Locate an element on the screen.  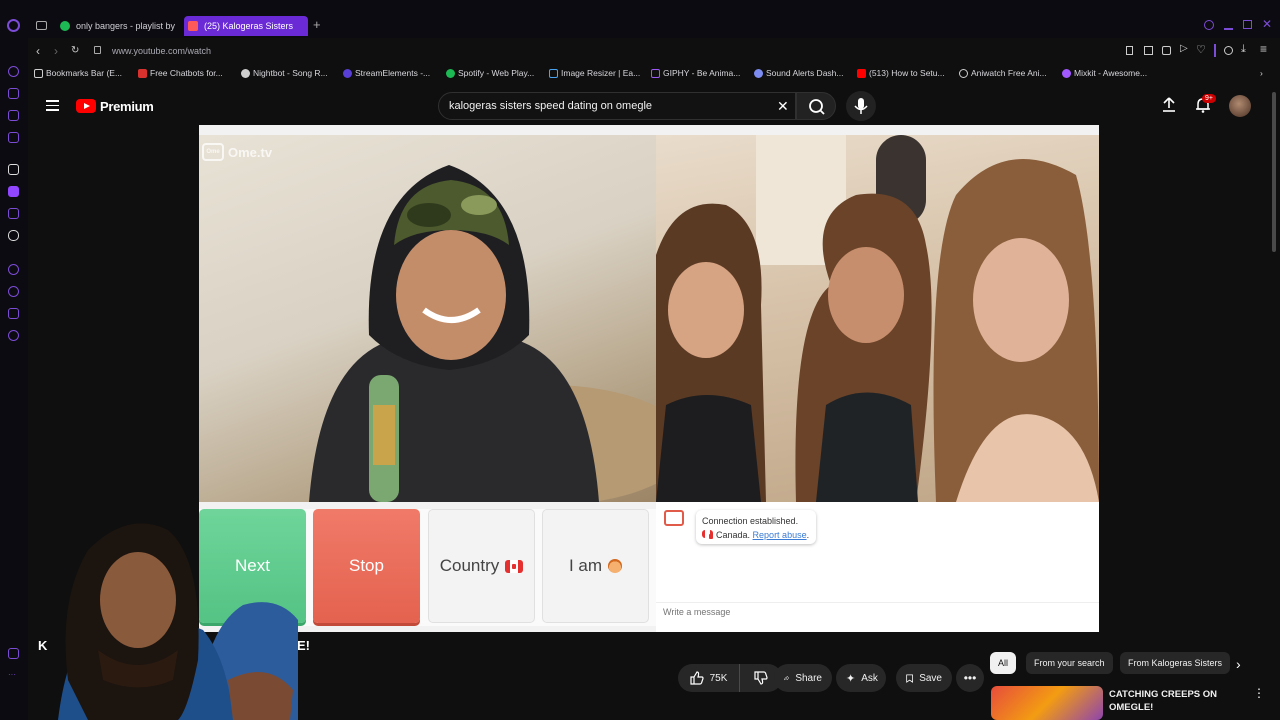
aniwatch-icon is located at coordinates (963, 73).